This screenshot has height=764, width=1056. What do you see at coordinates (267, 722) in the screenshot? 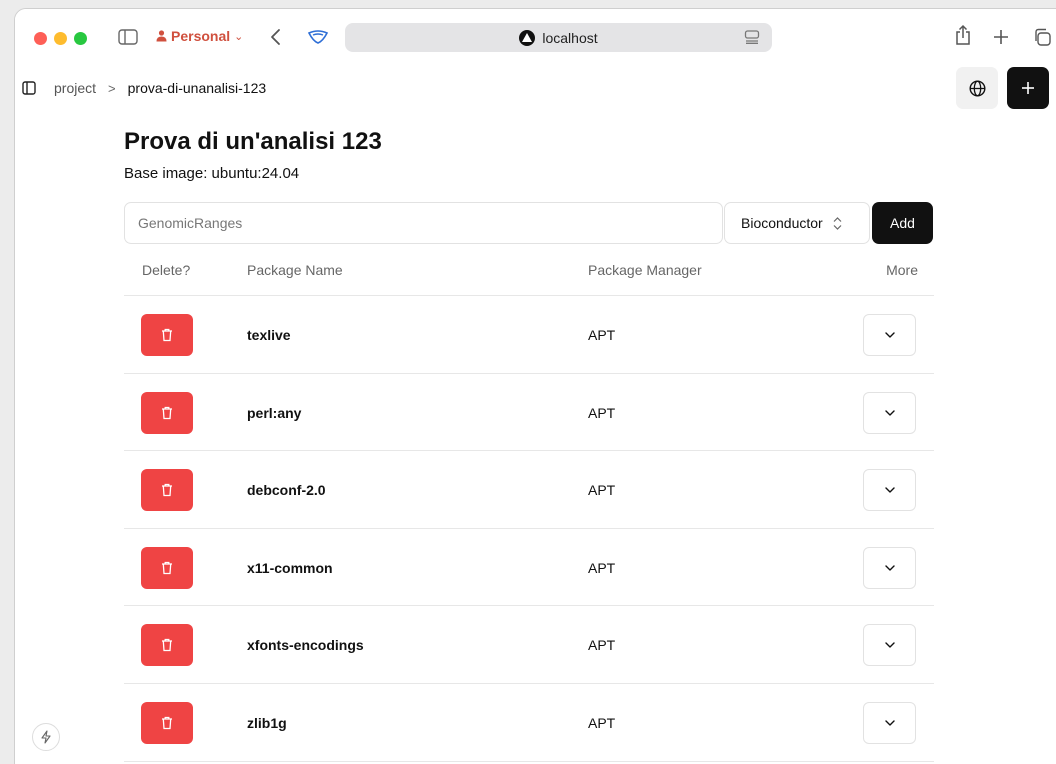
I see `package-name: zlib1g` at bounding box center [267, 722].